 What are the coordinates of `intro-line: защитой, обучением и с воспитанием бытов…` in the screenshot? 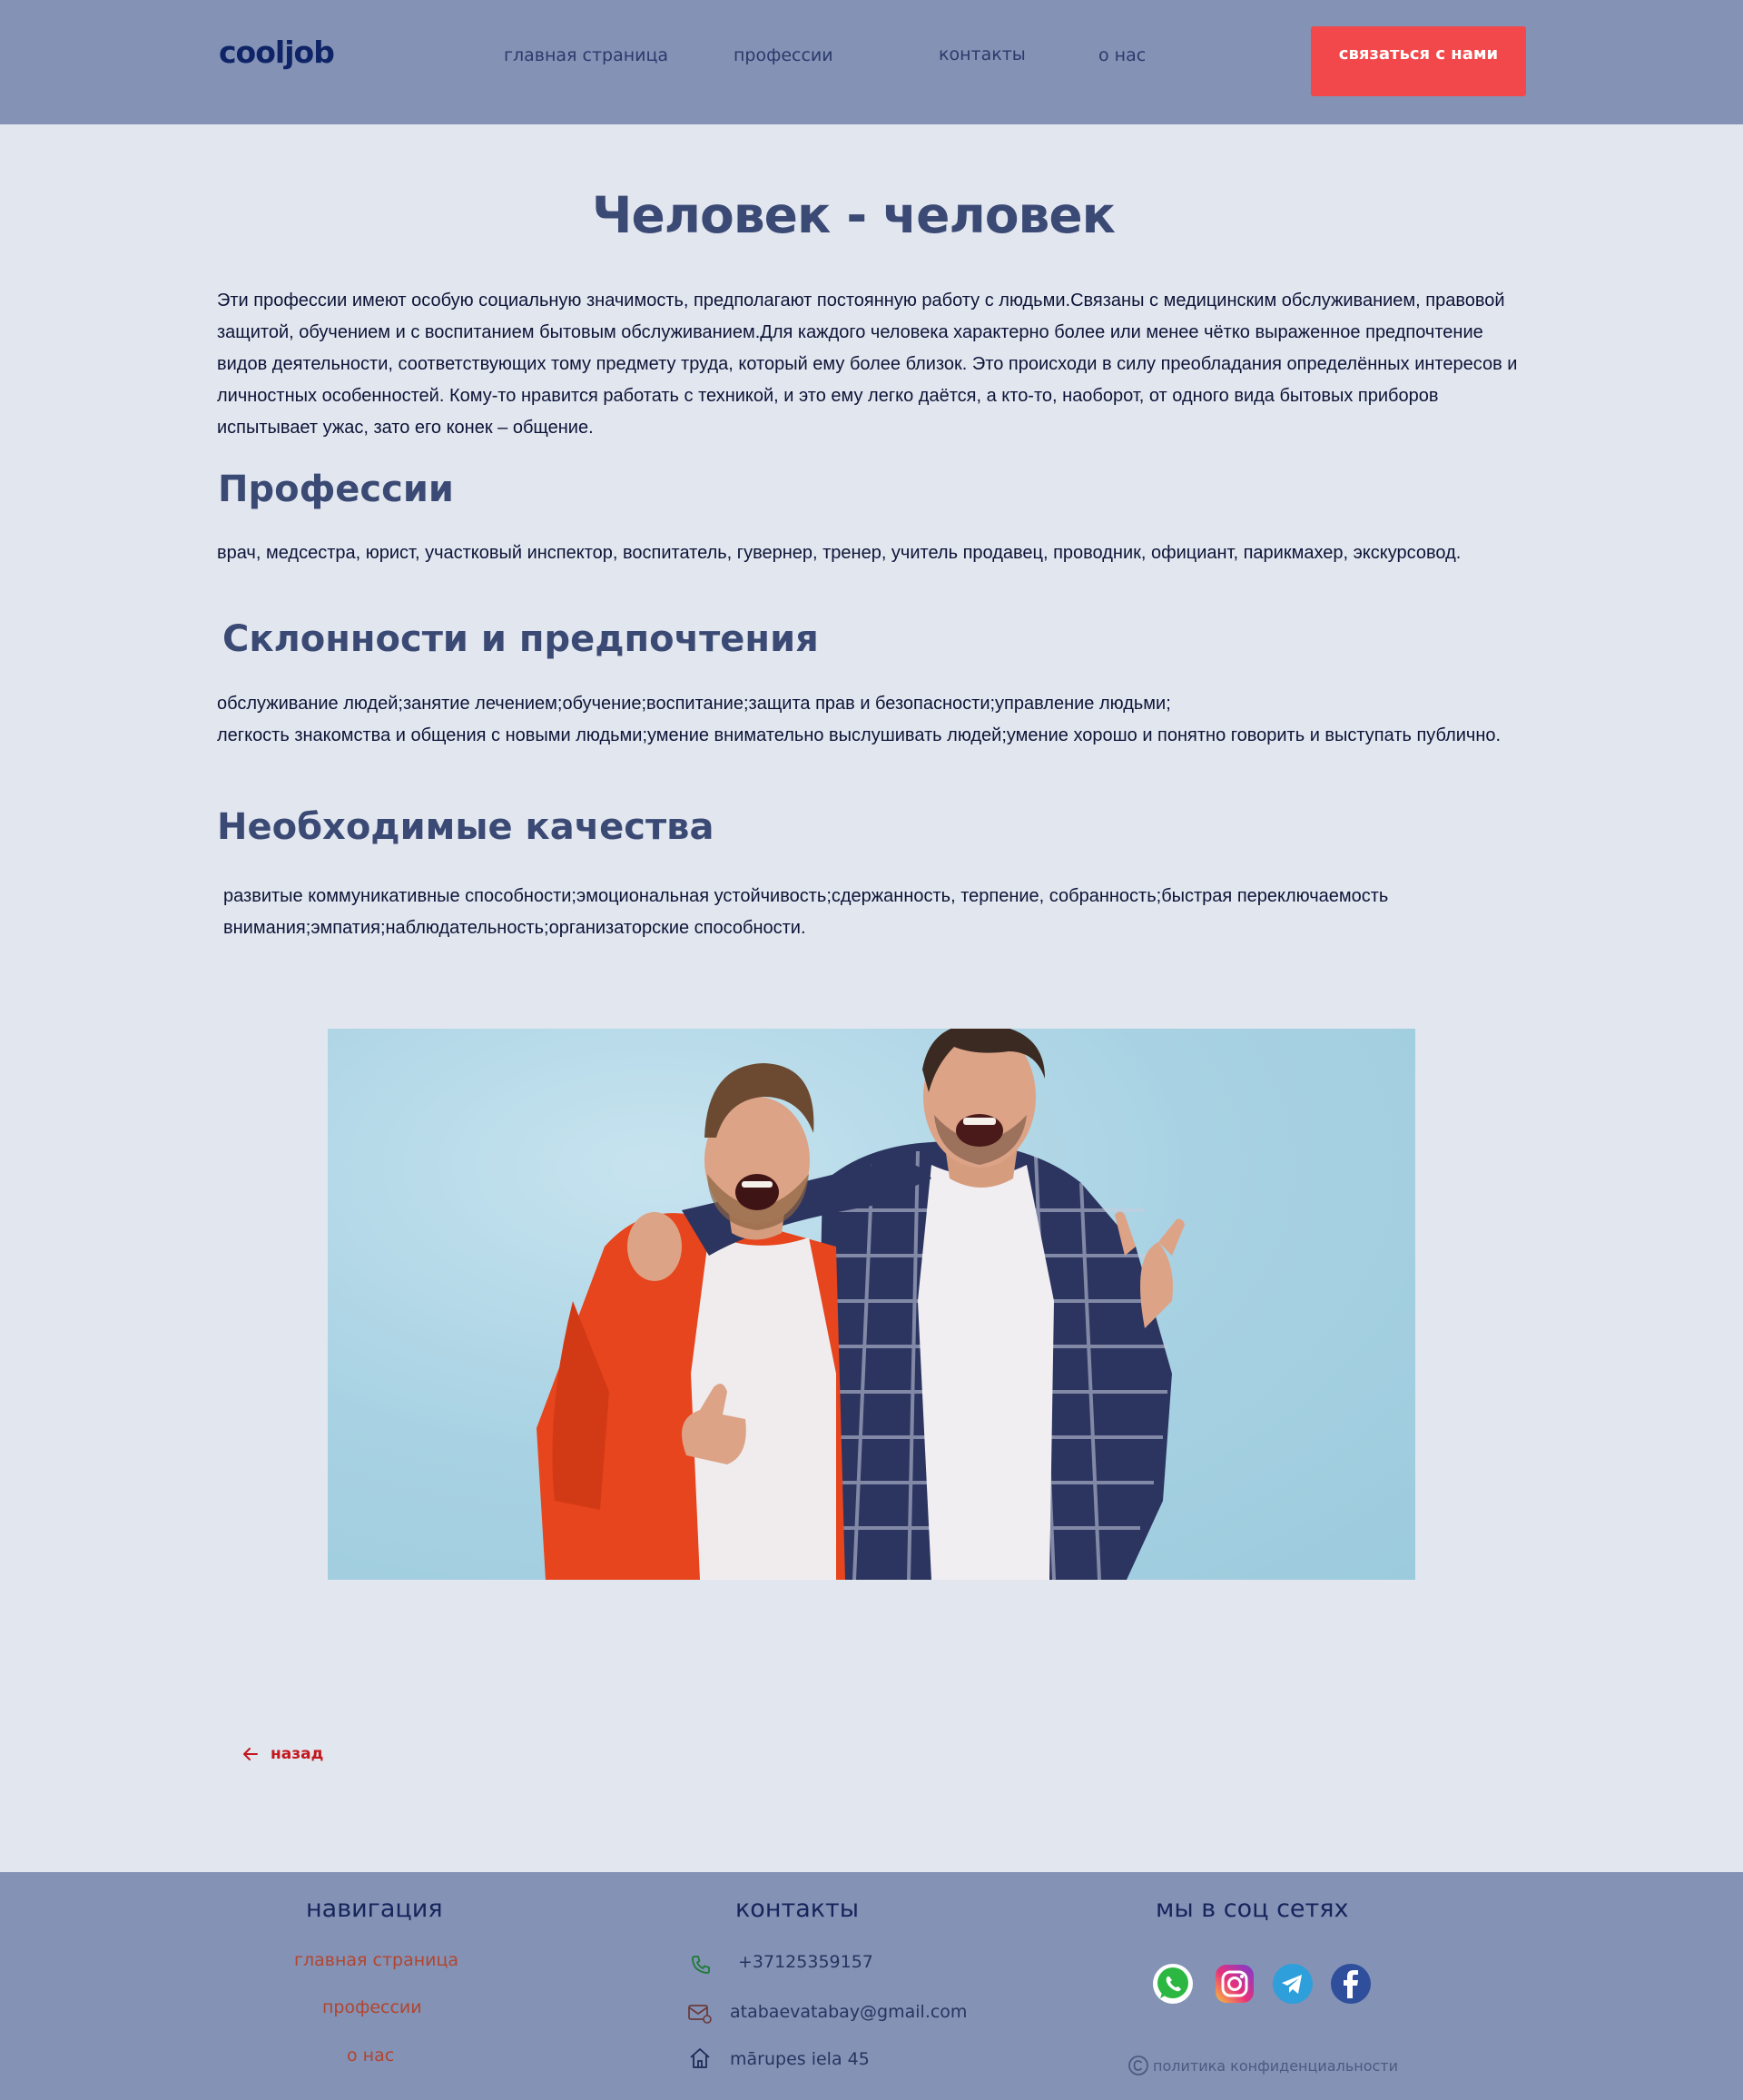 It's located at (850, 332).